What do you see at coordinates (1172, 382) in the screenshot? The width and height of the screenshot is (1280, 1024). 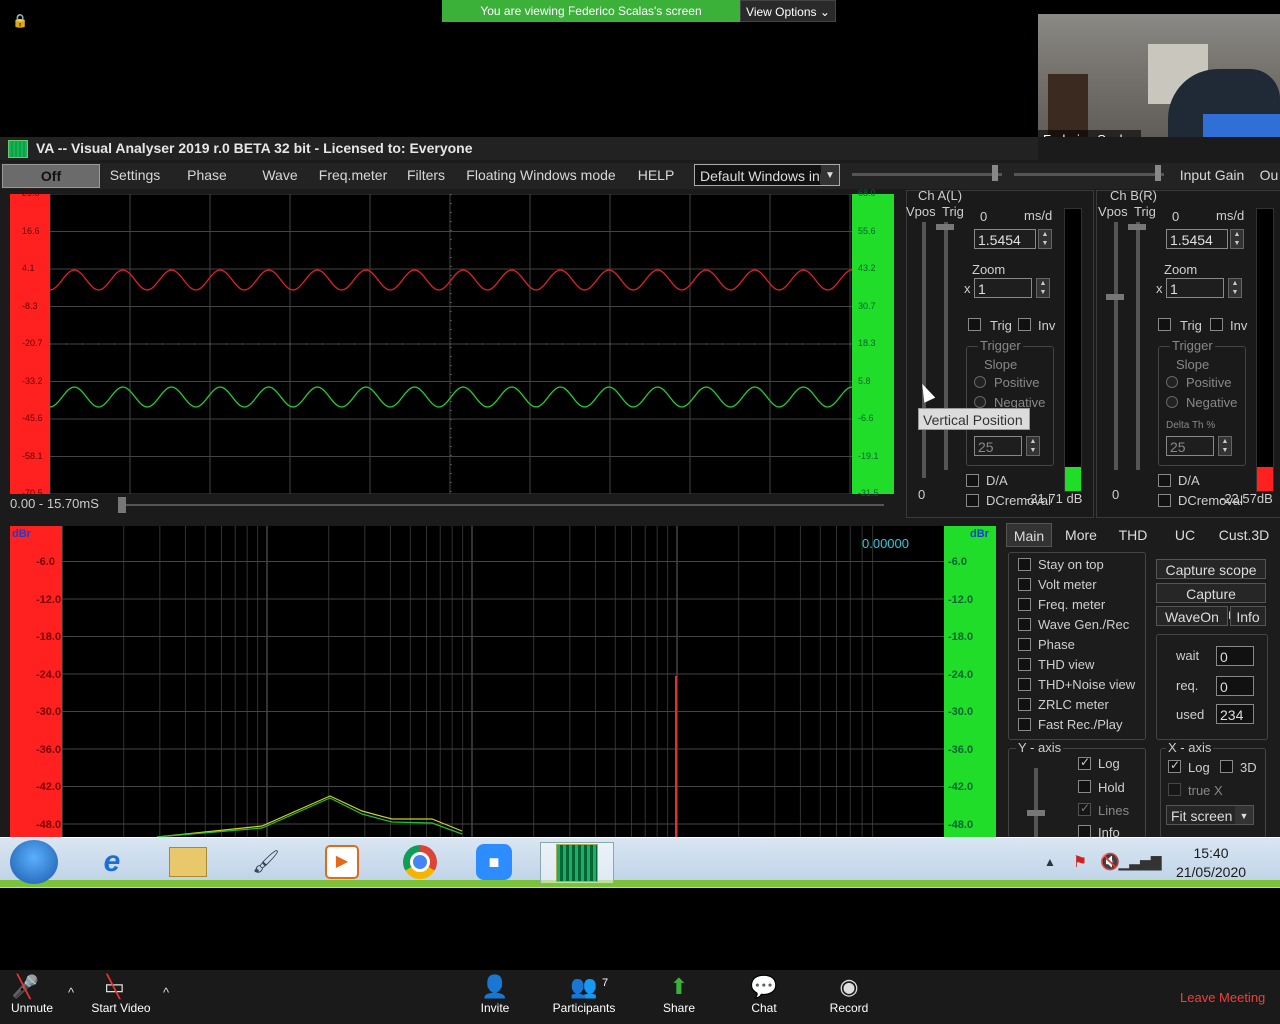 I see `chb-positive-radio` at bounding box center [1172, 382].